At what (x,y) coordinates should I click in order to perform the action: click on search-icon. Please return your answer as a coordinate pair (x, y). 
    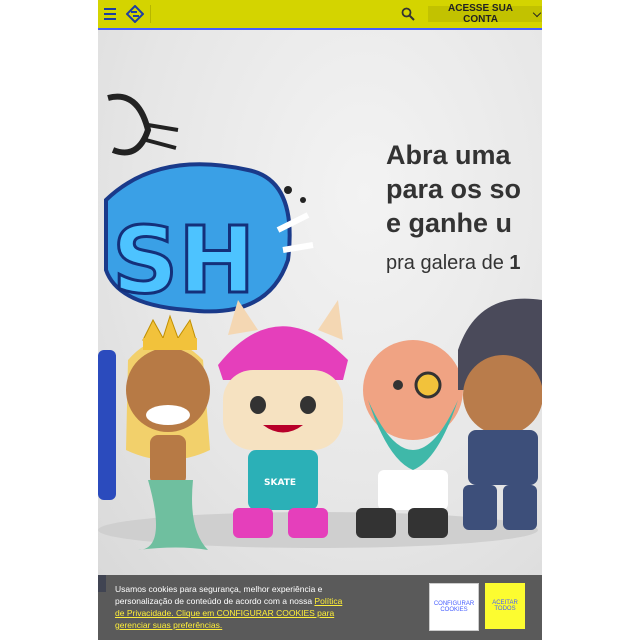
    Looking at the image, I should click on (408, 14).